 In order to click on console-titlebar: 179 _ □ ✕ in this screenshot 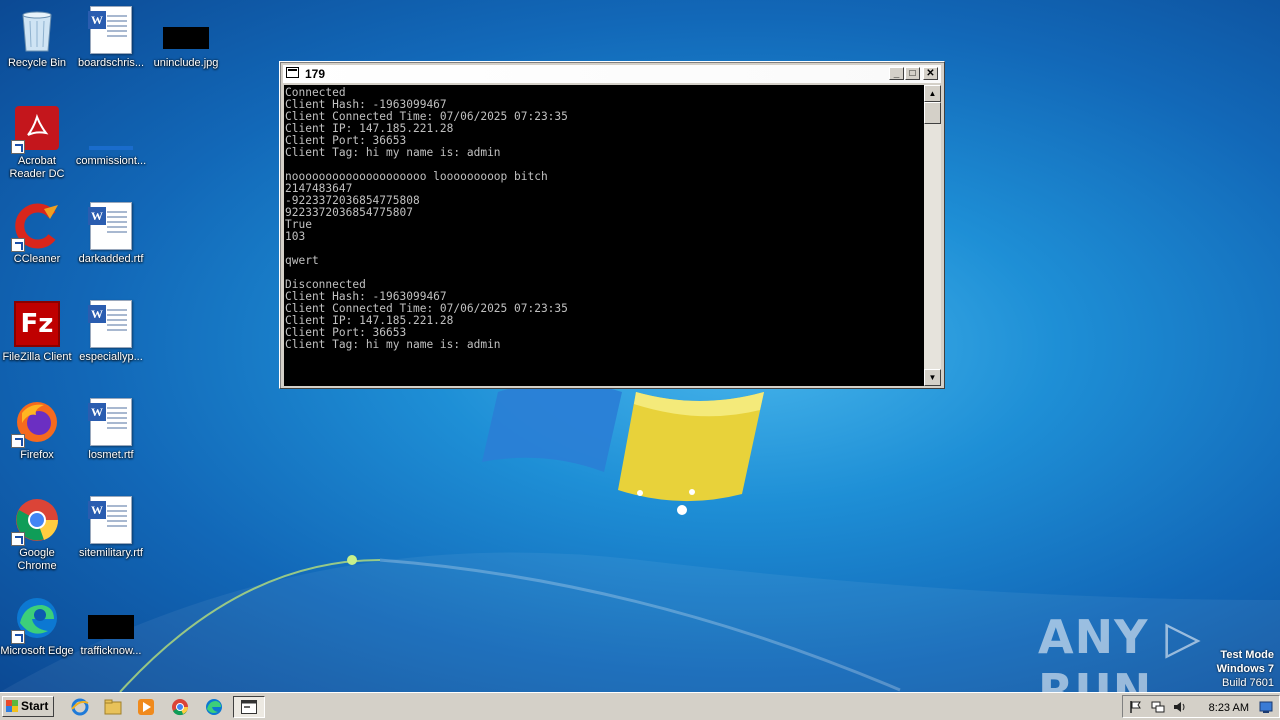, I will do `click(612, 74)`.